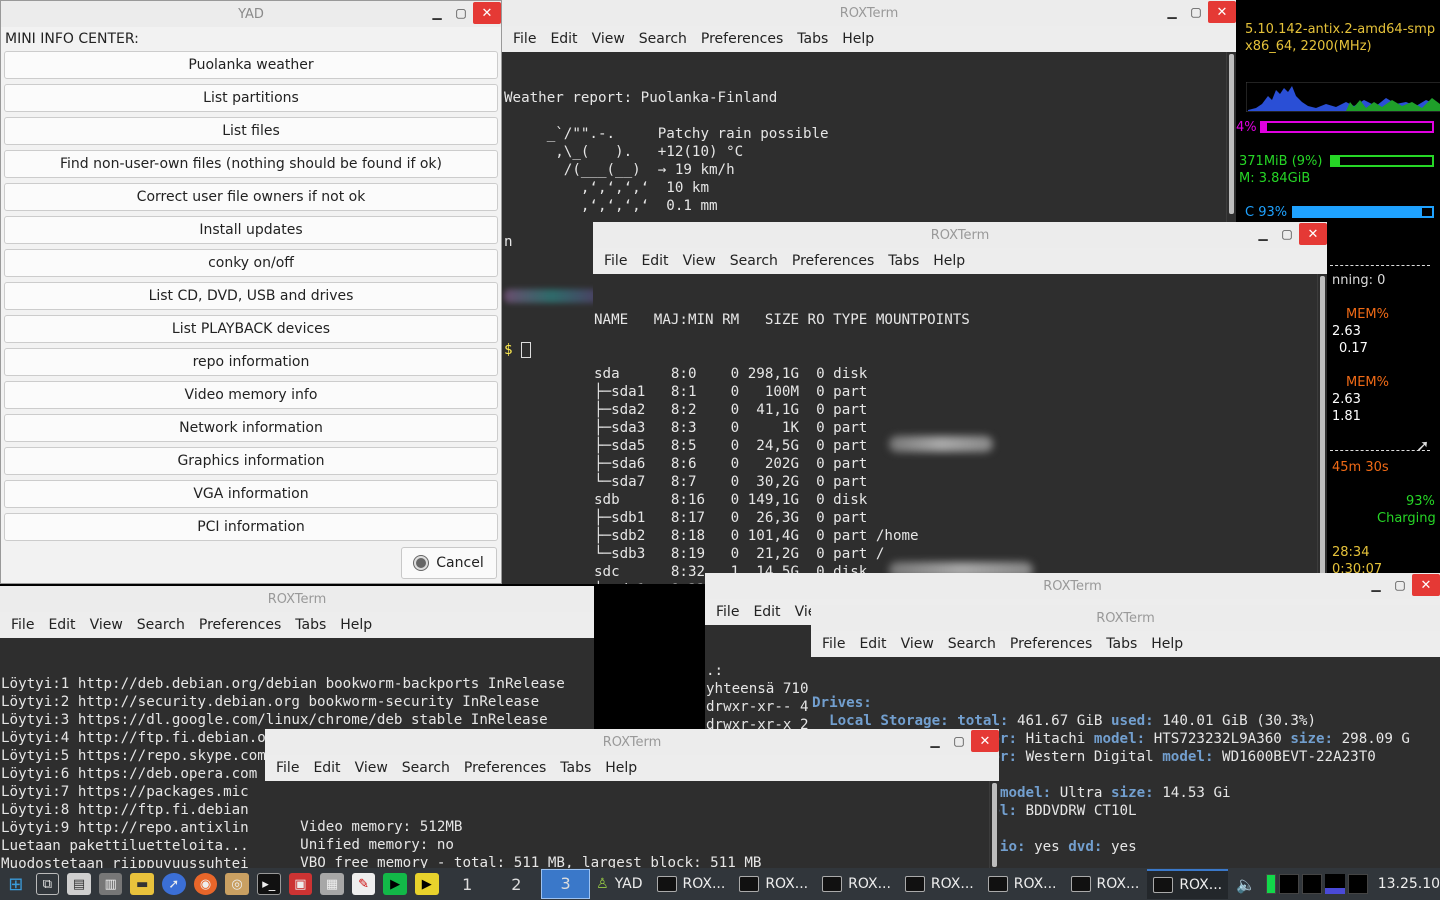  What do you see at coordinates (300, 884) in the screenshot?
I see `toolbox-icon: ▣` at bounding box center [300, 884].